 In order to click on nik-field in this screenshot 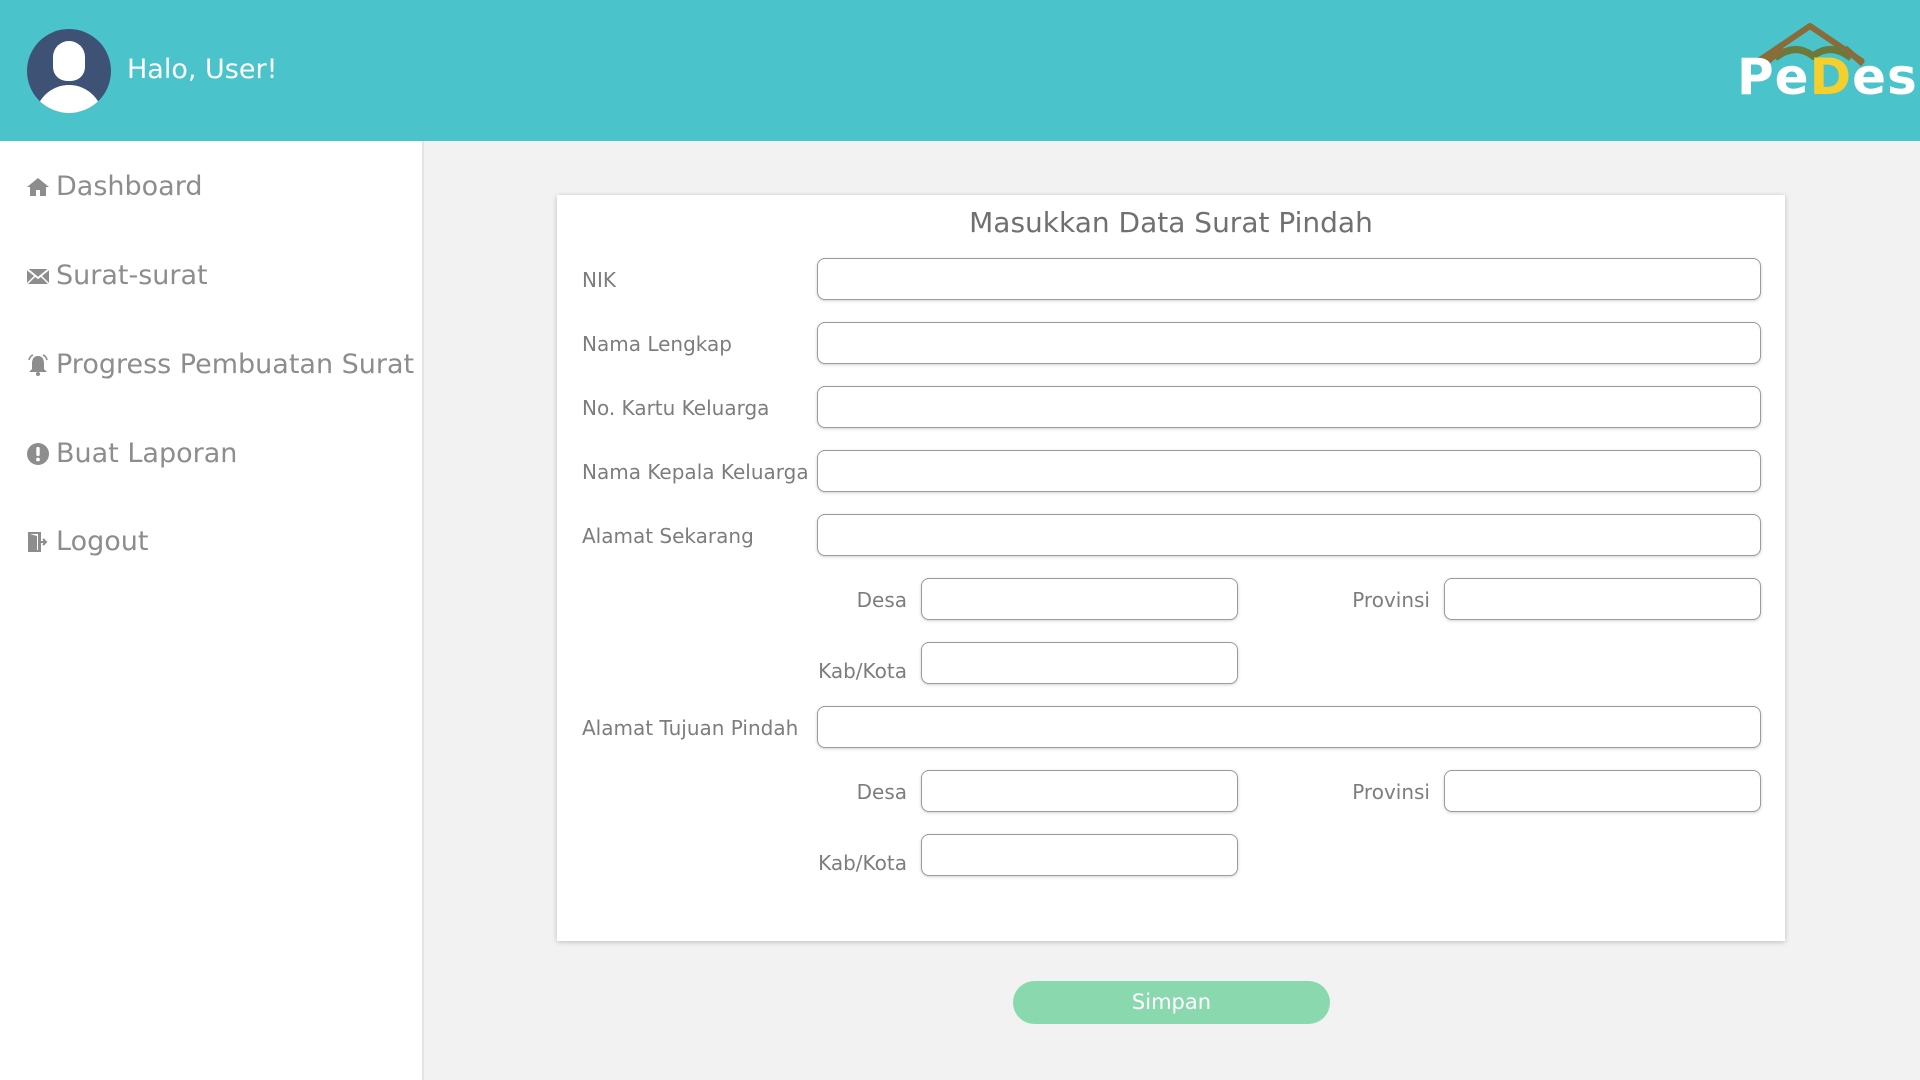, I will do `click(1289, 279)`.